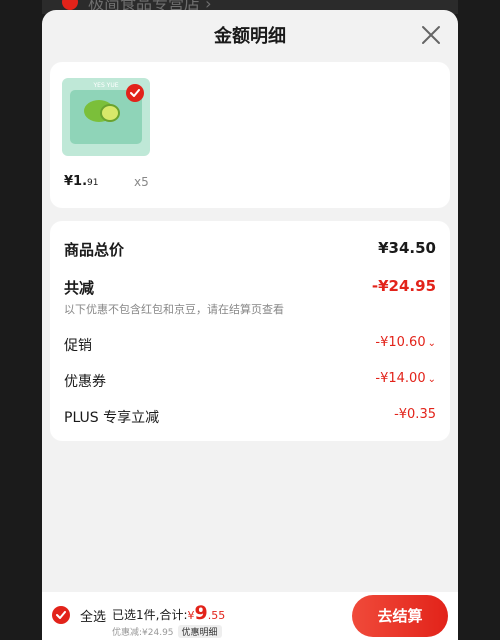 Image resolution: width=500 pixels, height=640 pixels. I want to click on discount-note: 以下优惠不包含红包和京豆，请在结算页查看, so click(174, 309).